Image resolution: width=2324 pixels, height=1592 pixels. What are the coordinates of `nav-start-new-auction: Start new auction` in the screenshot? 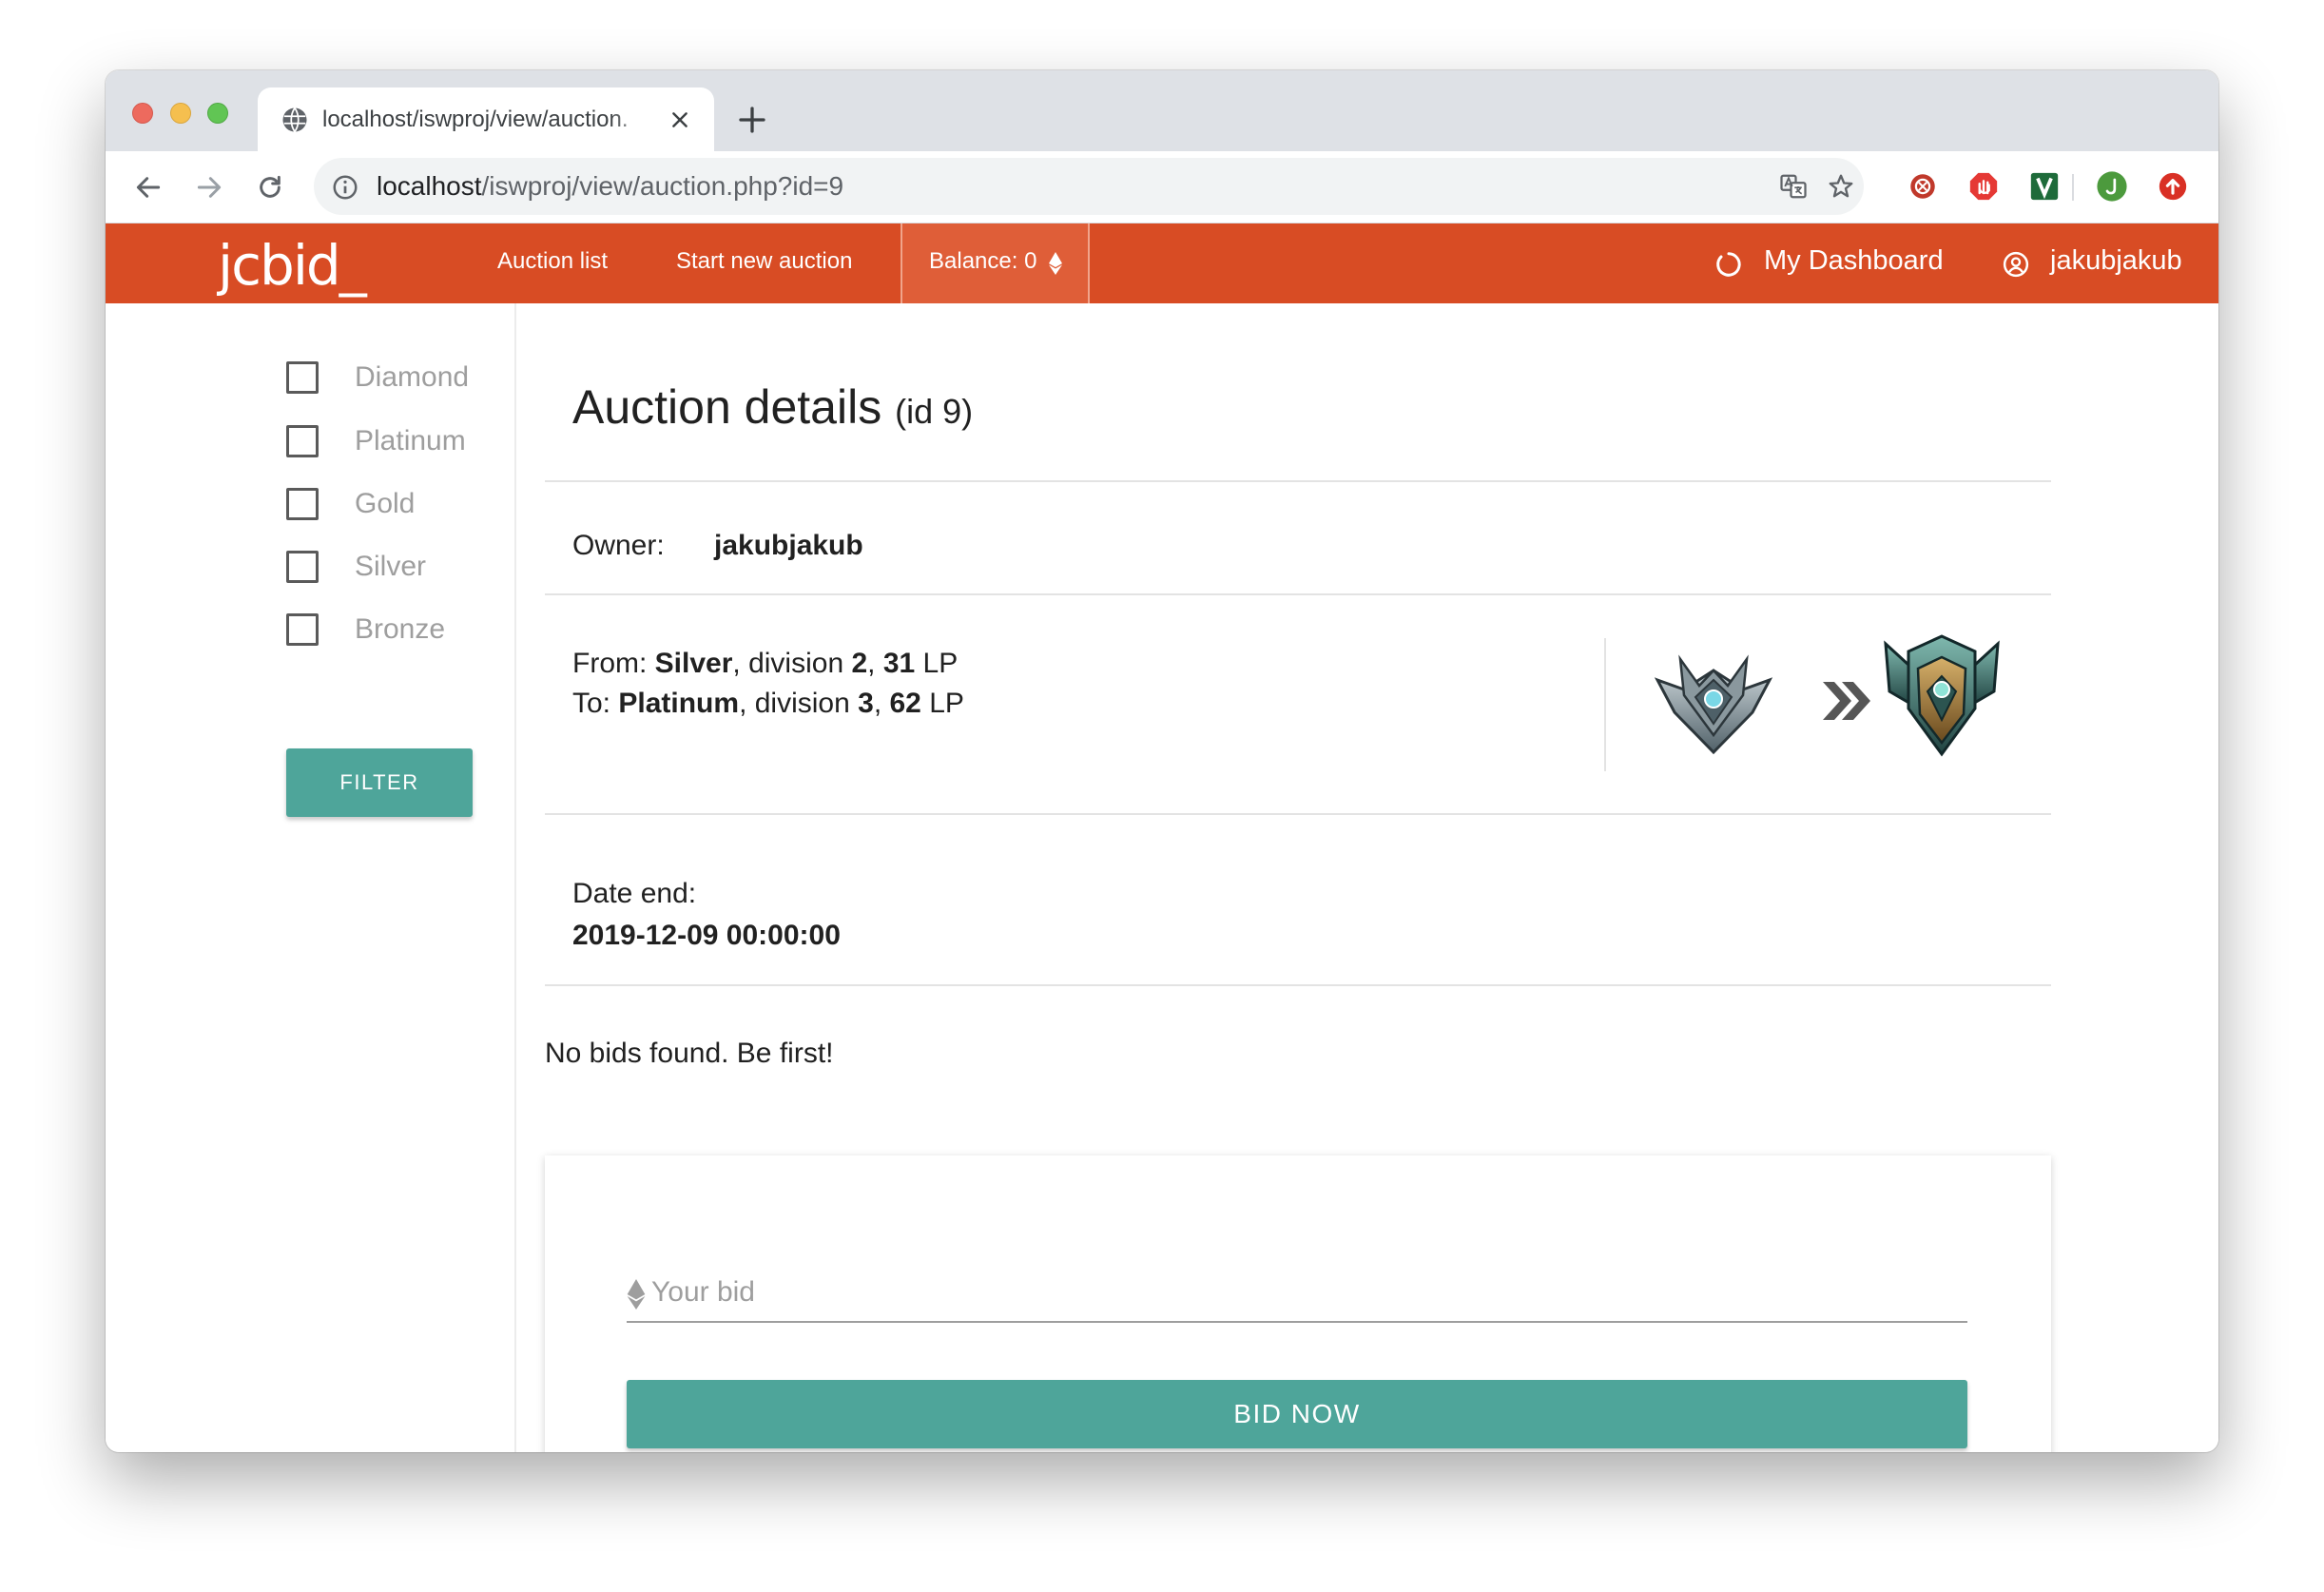 It's located at (764, 261).